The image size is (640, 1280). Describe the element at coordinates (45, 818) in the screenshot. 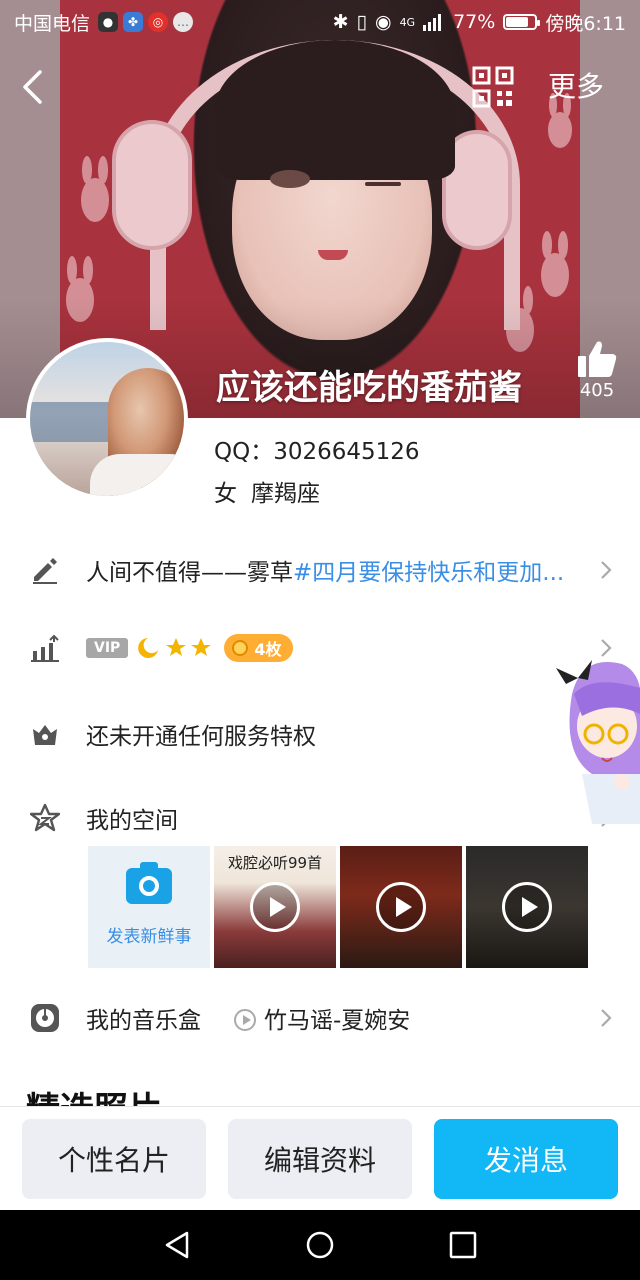

I see `qzone-star-icon` at that location.